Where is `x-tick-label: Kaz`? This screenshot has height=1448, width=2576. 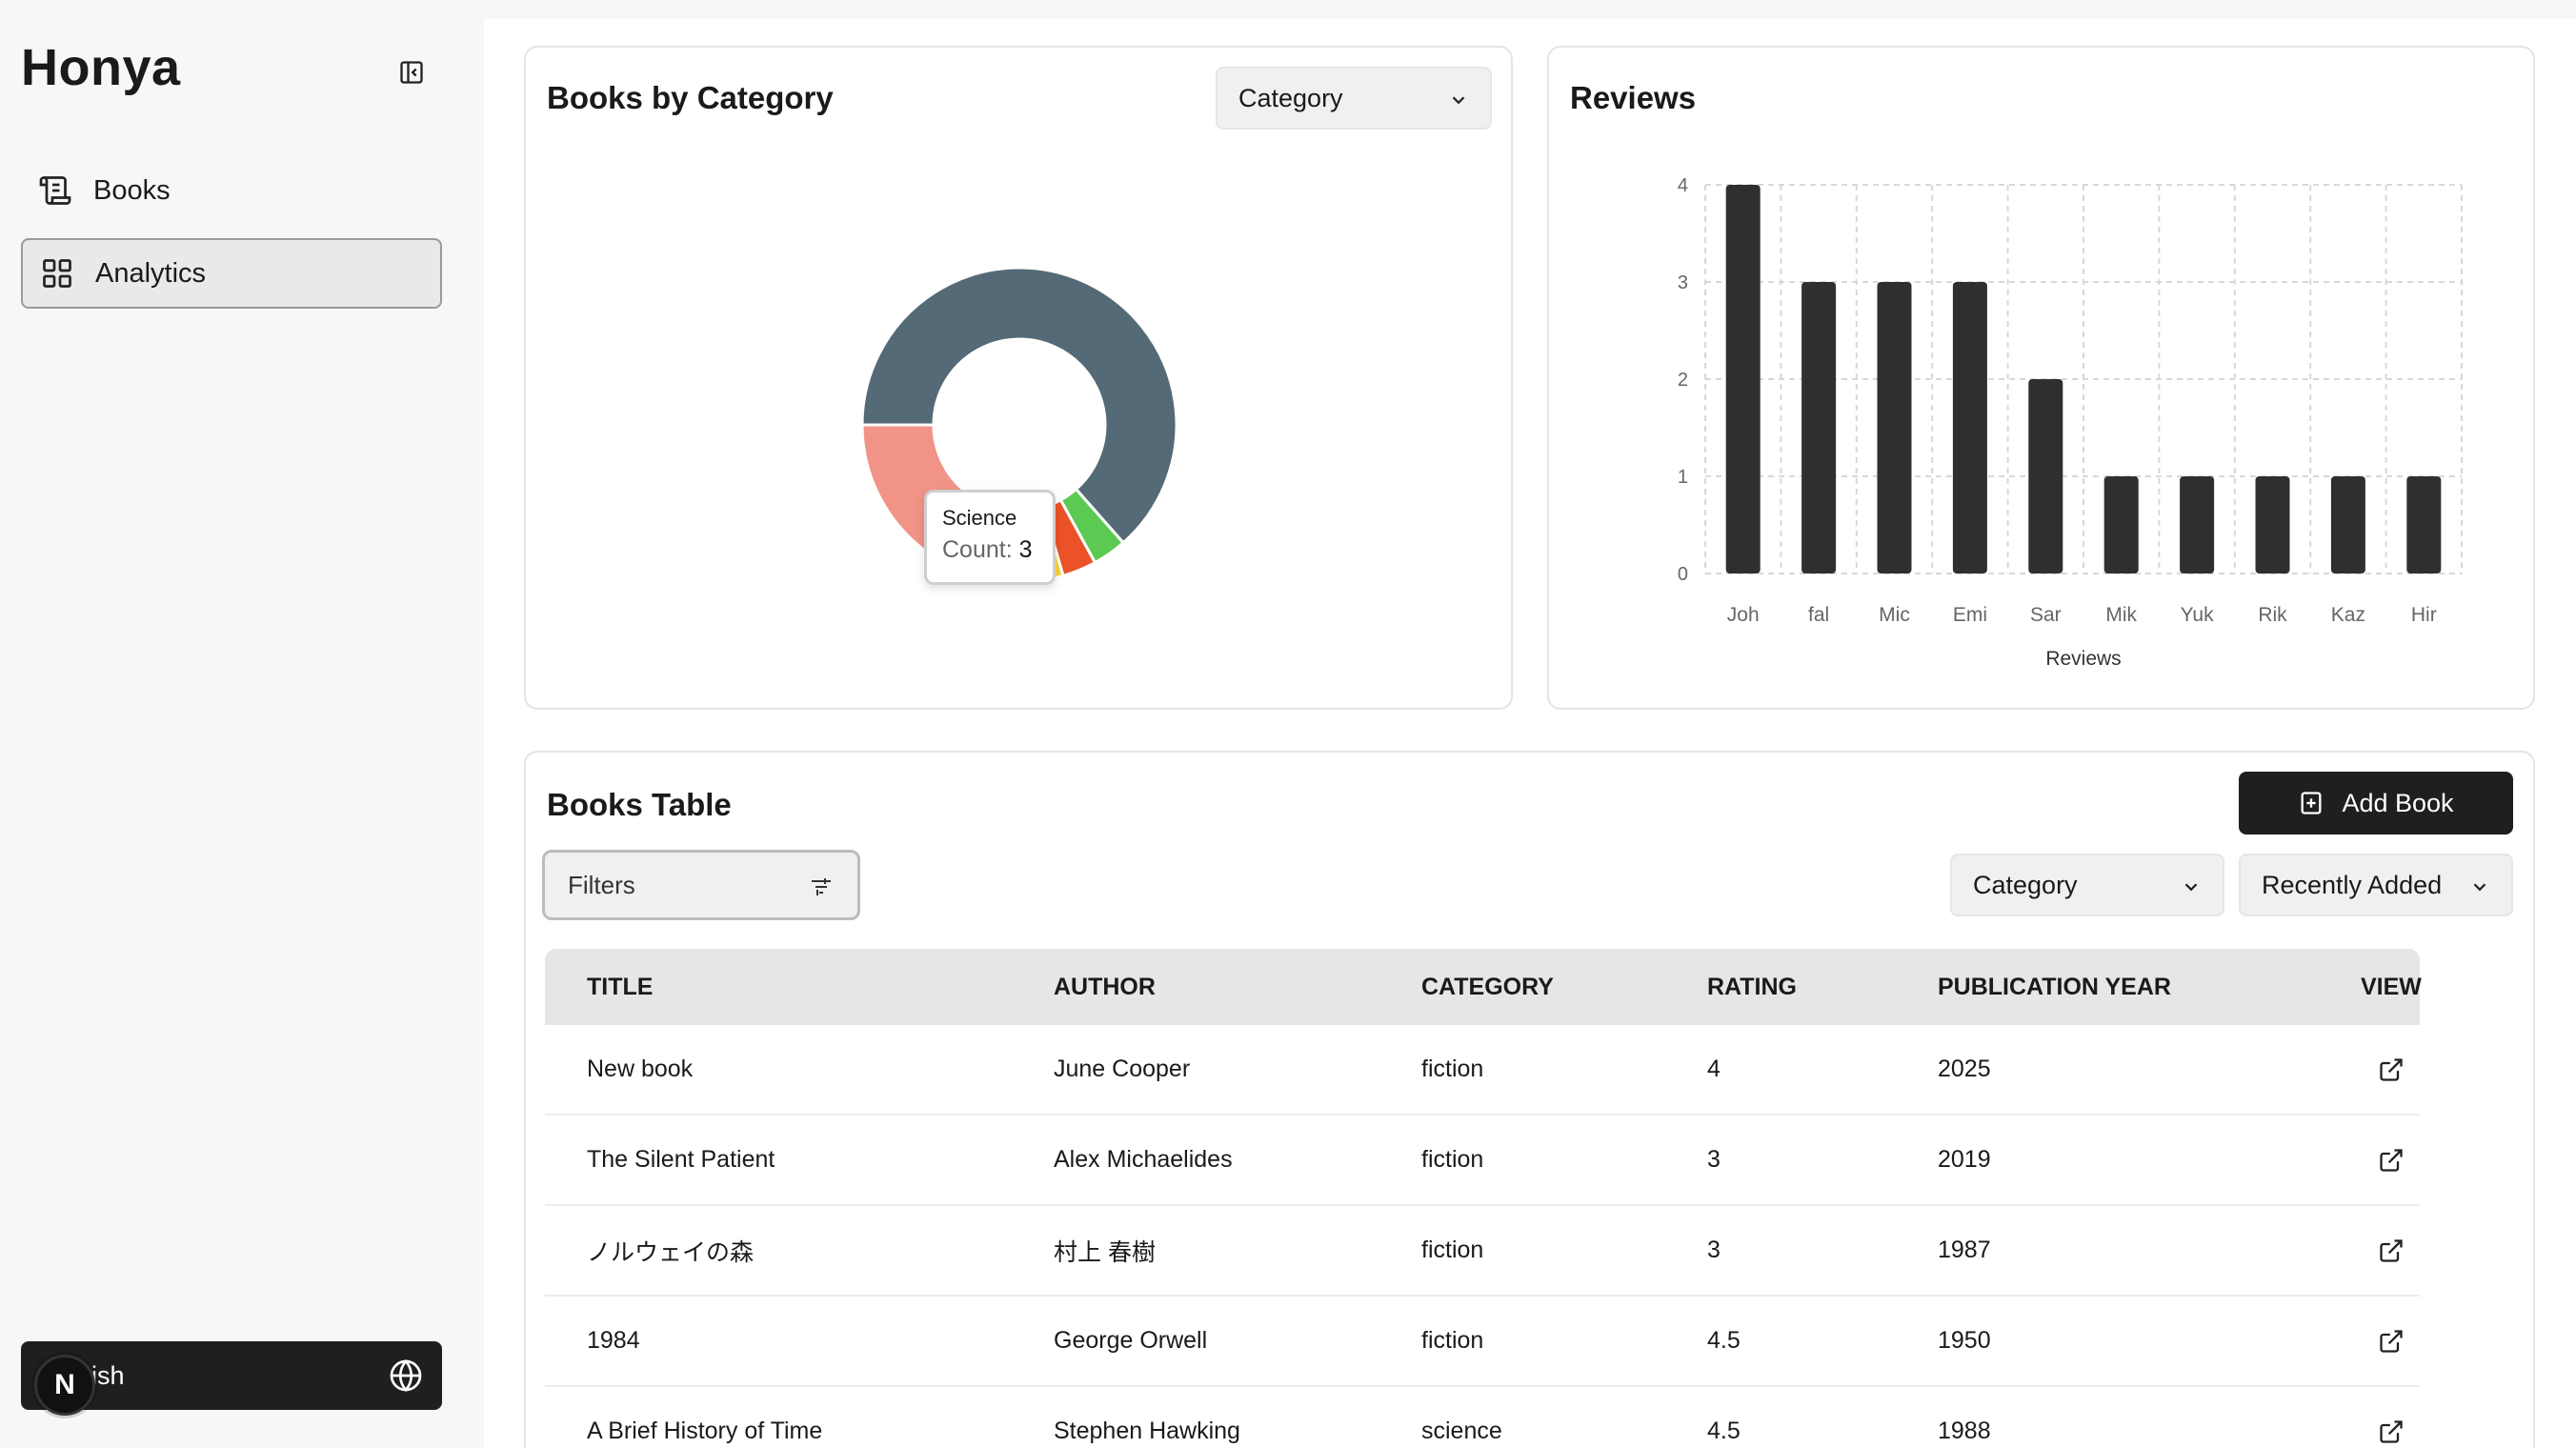 x-tick-label: Kaz is located at coordinates (2348, 615).